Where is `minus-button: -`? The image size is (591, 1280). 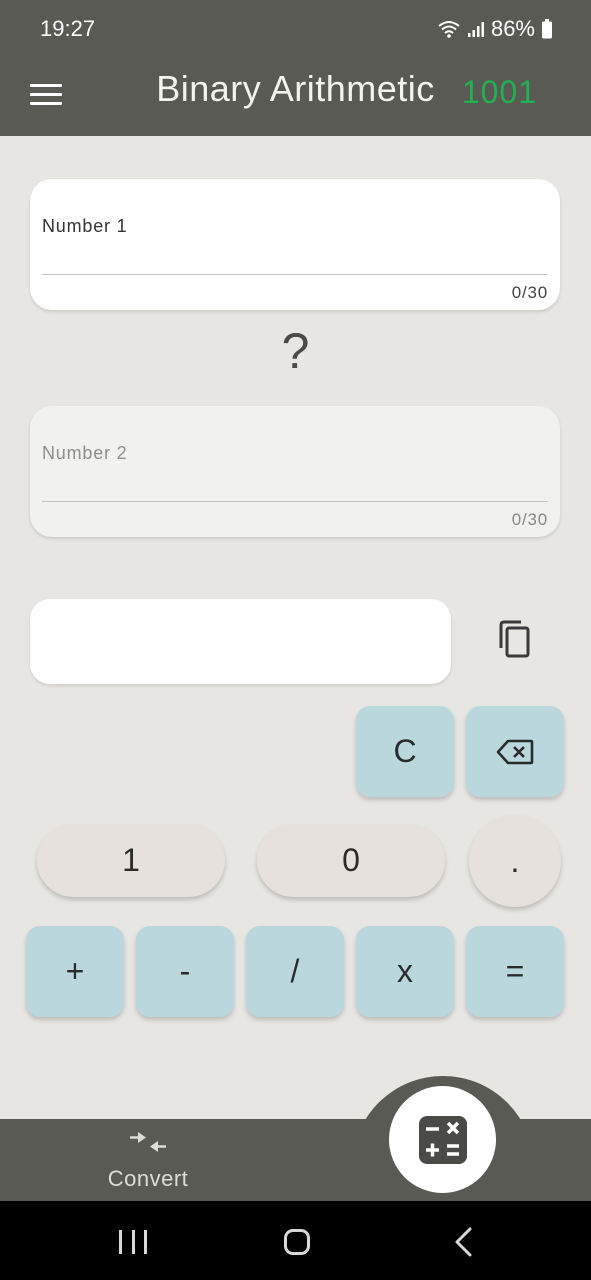
minus-button: - is located at coordinates (185, 971).